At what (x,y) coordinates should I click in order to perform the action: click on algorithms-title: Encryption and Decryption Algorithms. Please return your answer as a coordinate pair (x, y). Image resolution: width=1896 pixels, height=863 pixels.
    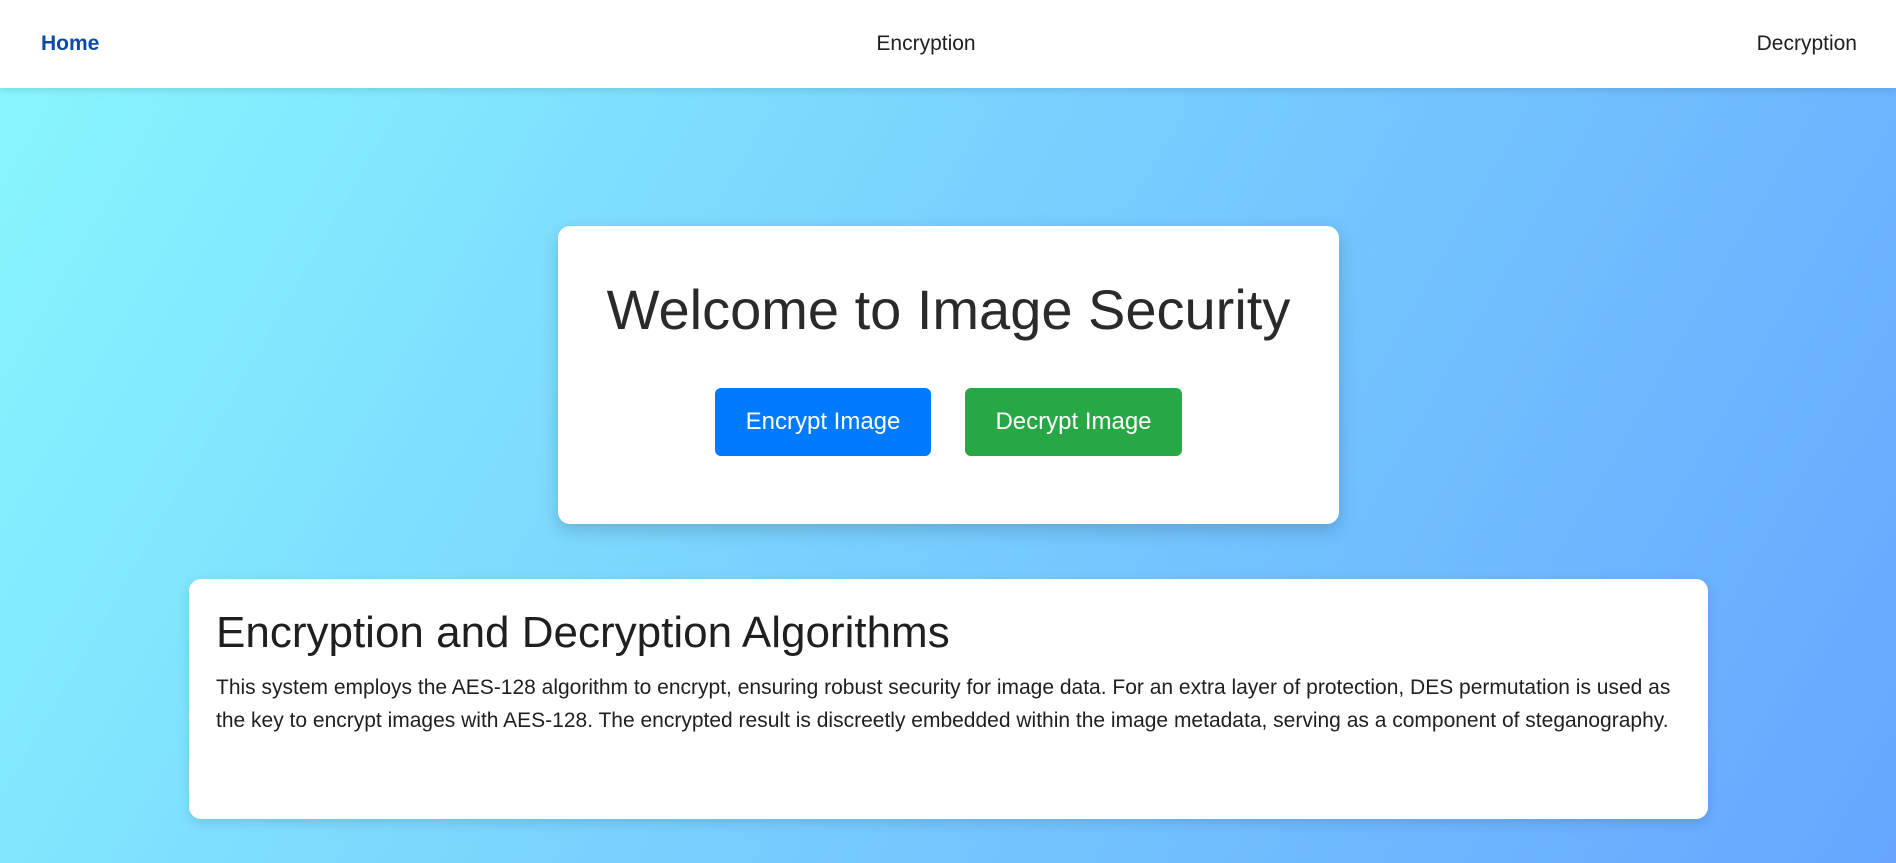
    Looking at the image, I should click on (583, 632).